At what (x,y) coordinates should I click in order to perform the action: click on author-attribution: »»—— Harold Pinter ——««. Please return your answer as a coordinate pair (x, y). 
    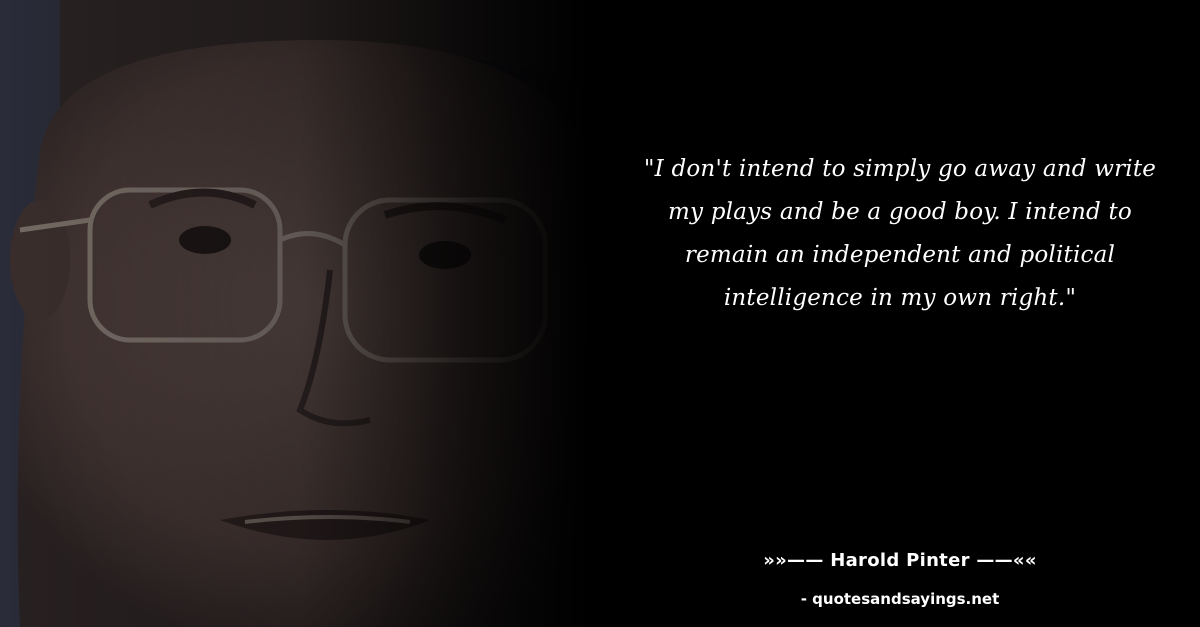
    Looking at the image, I should click on (900, 560).